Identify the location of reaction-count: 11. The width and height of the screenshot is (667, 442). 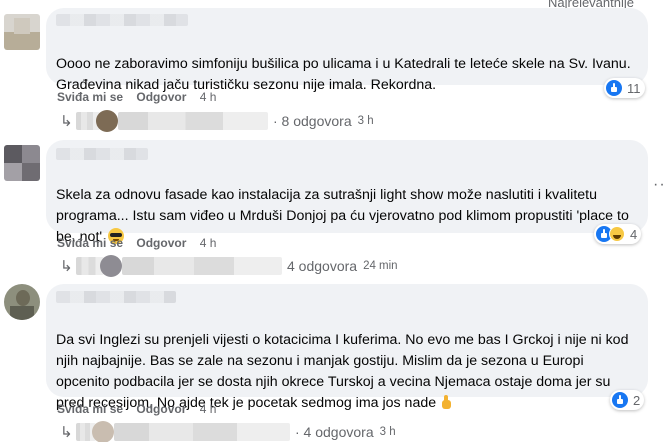
(634, 88).